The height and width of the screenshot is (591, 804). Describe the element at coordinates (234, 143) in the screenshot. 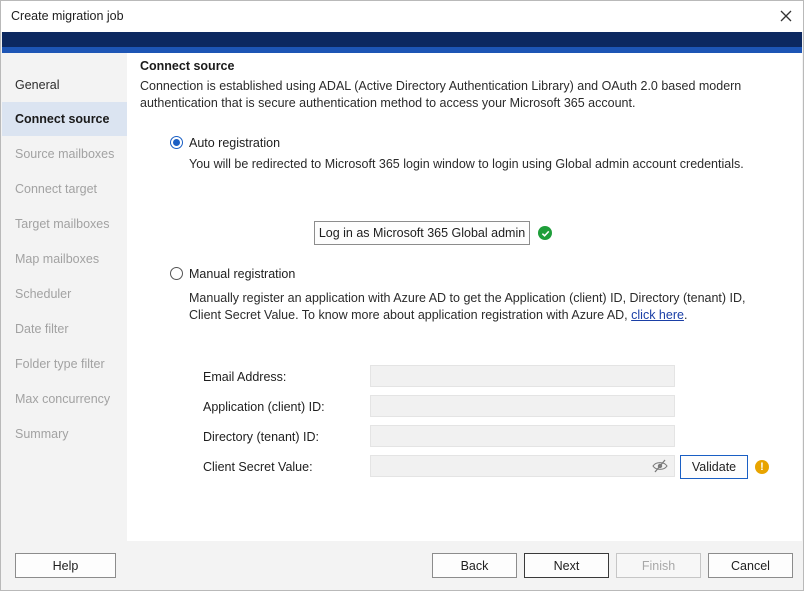

I see `auto-registration-label: Auto registration` at that location.